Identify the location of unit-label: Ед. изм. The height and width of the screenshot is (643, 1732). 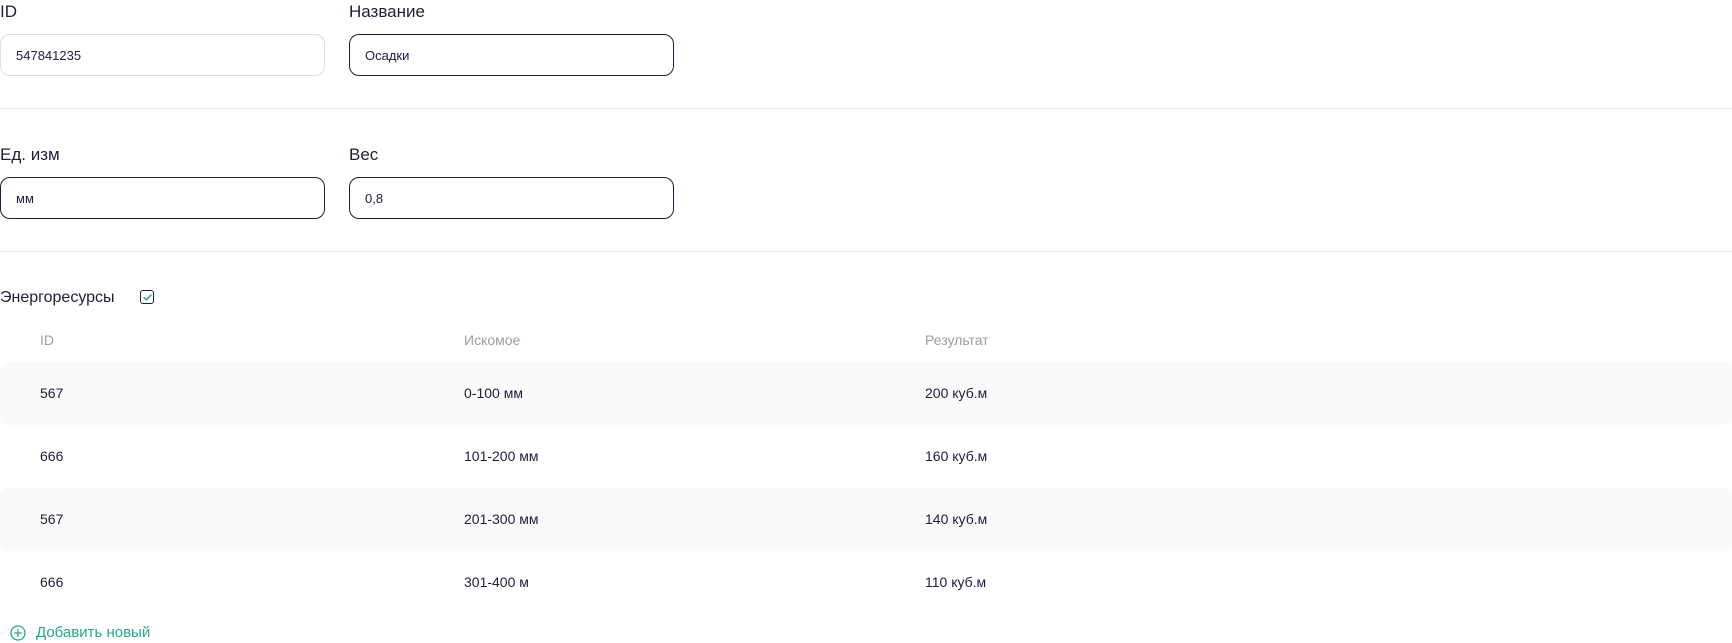
(30, 154).